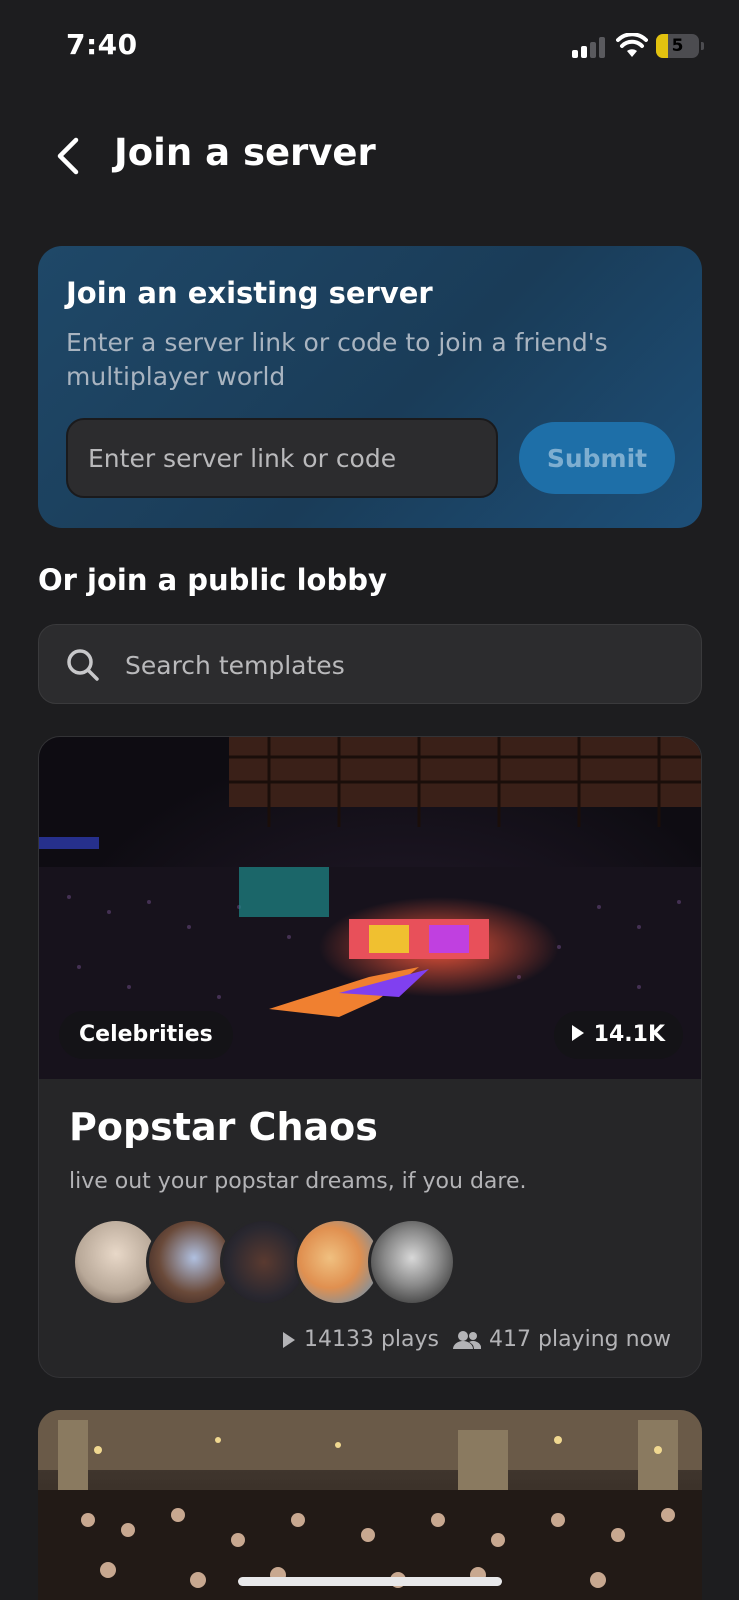  I want to click on plays-count: 14133 plays, so click(371, 1339).